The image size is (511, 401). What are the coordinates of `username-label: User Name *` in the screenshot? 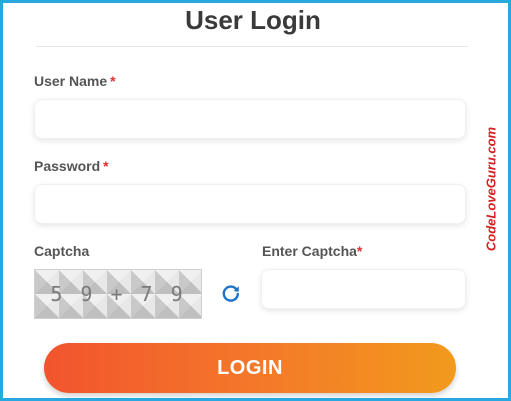 It's located at (75, 81).